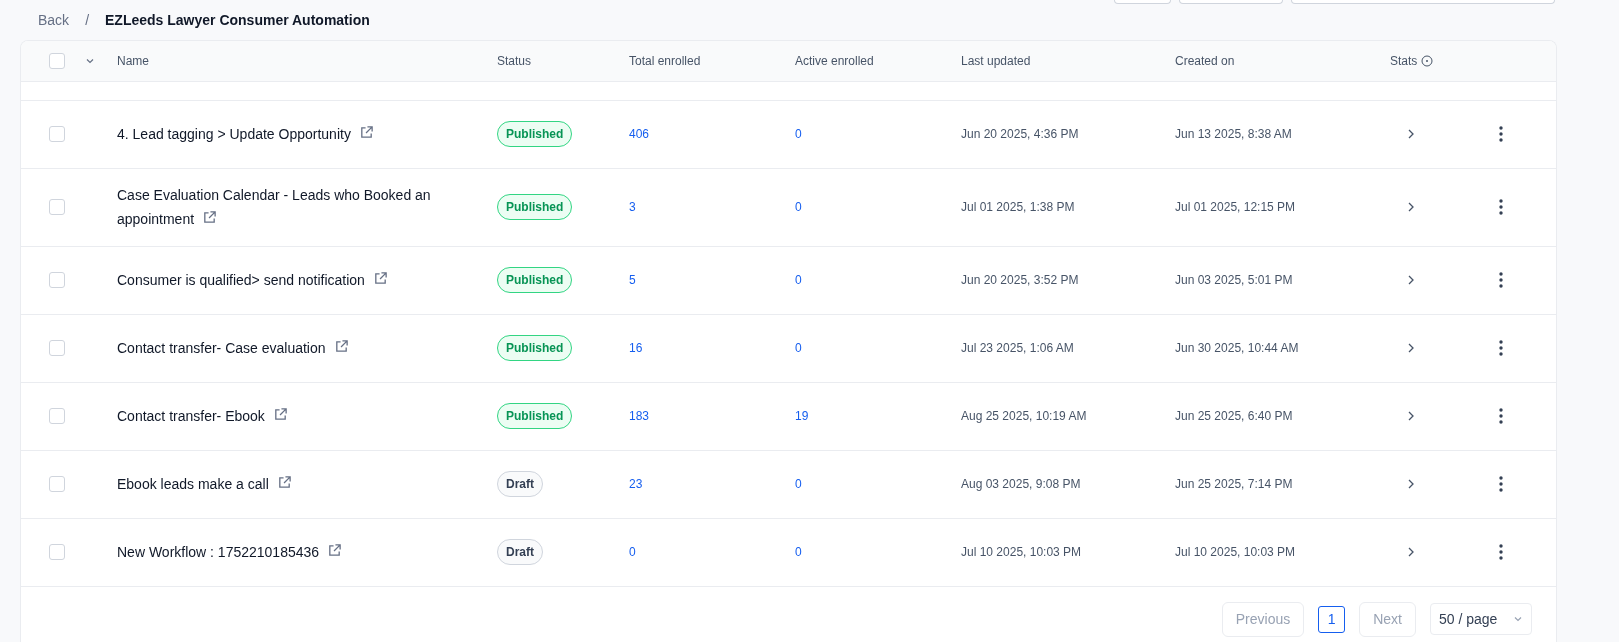 Image resolution: width=1619 pixels, height=642 pixels. What do you see at coordinates (1427, 61) in the screenshot?
I see `info-icon` at bounding box center [1427, 61].